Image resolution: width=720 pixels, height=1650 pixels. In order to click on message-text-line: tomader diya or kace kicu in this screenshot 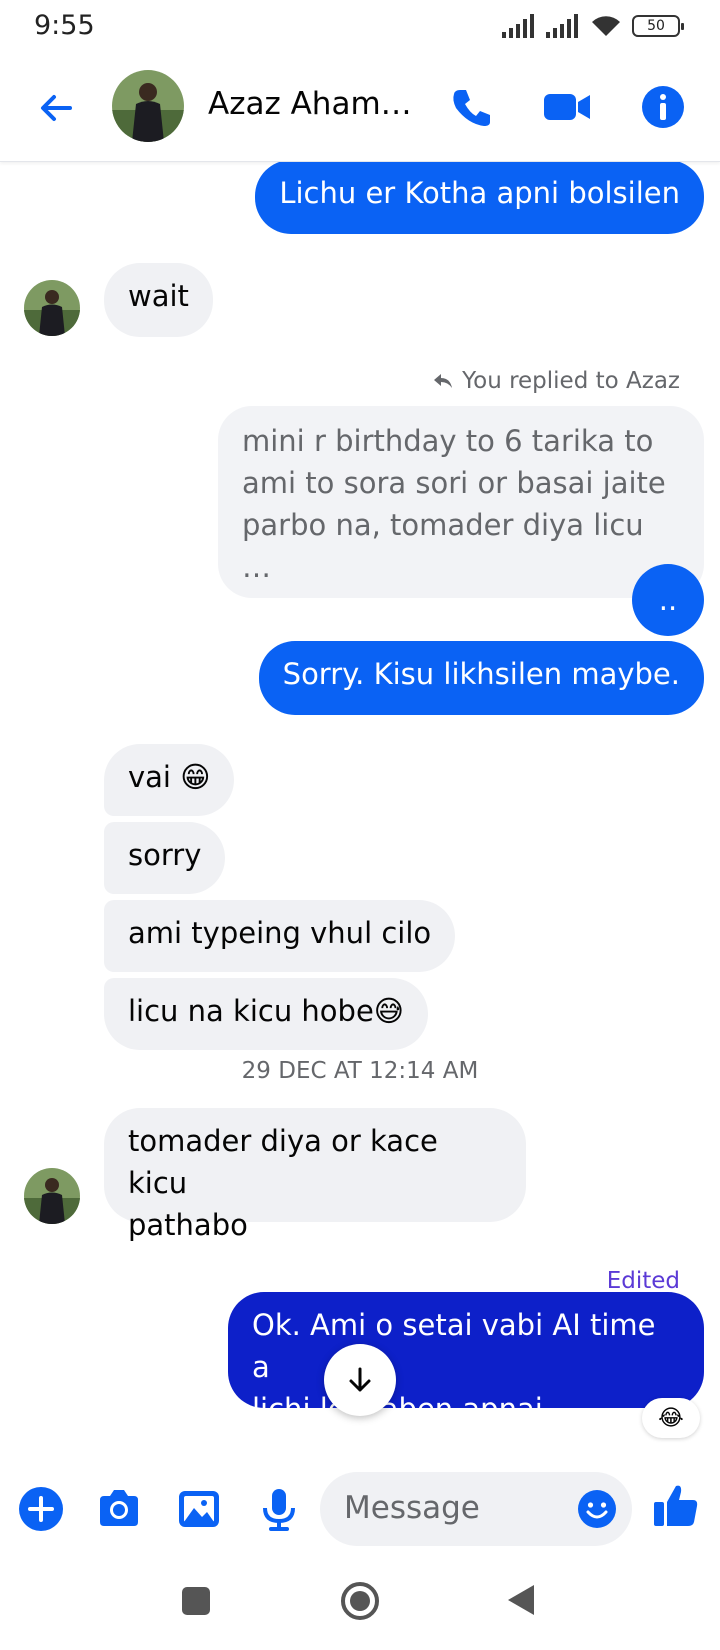, I will do `click(283, 1162)`.